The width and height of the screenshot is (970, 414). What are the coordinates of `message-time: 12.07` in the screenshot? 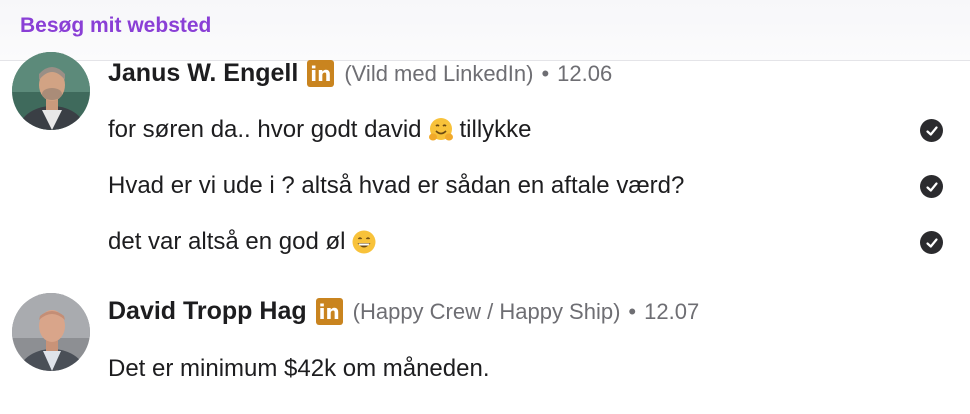 It's located at (672, 311).